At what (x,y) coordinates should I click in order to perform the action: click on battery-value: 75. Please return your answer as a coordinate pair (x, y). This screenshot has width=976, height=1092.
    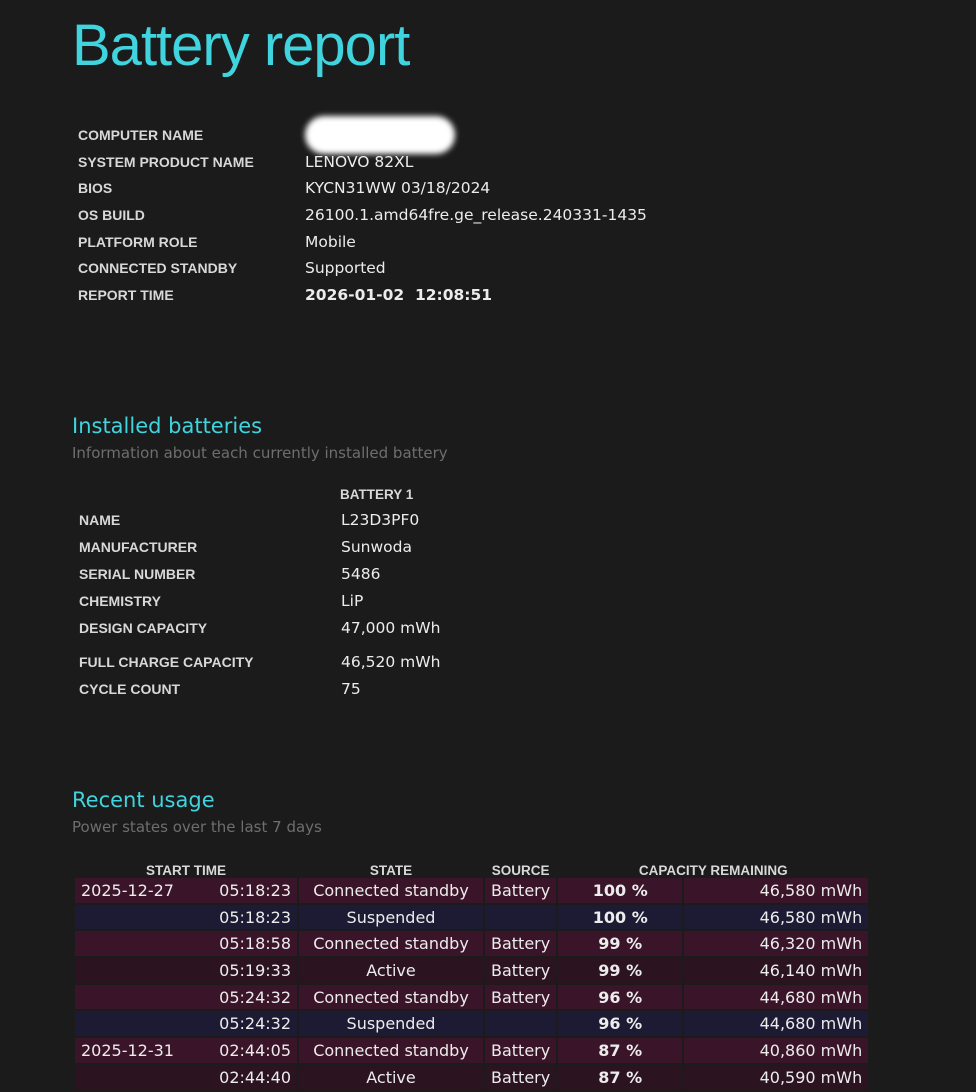
    Looking at the image, I should click on (351, 689).